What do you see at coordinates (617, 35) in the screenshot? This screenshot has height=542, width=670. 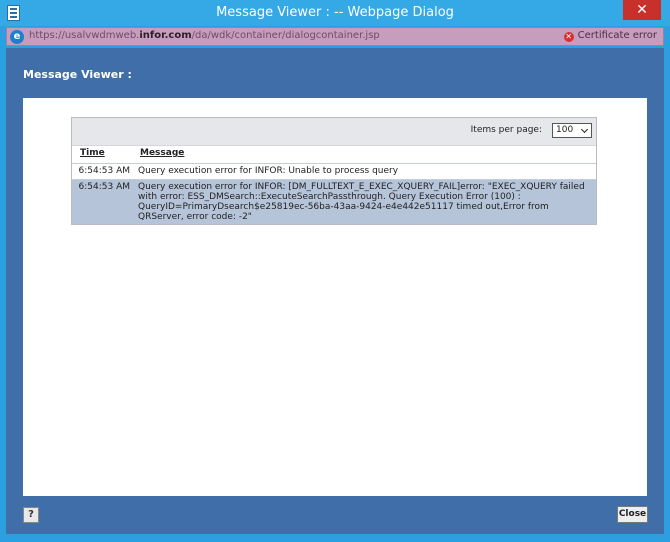 I see `certificate-error-label: Certificate error` at bounding box center [617, 35].